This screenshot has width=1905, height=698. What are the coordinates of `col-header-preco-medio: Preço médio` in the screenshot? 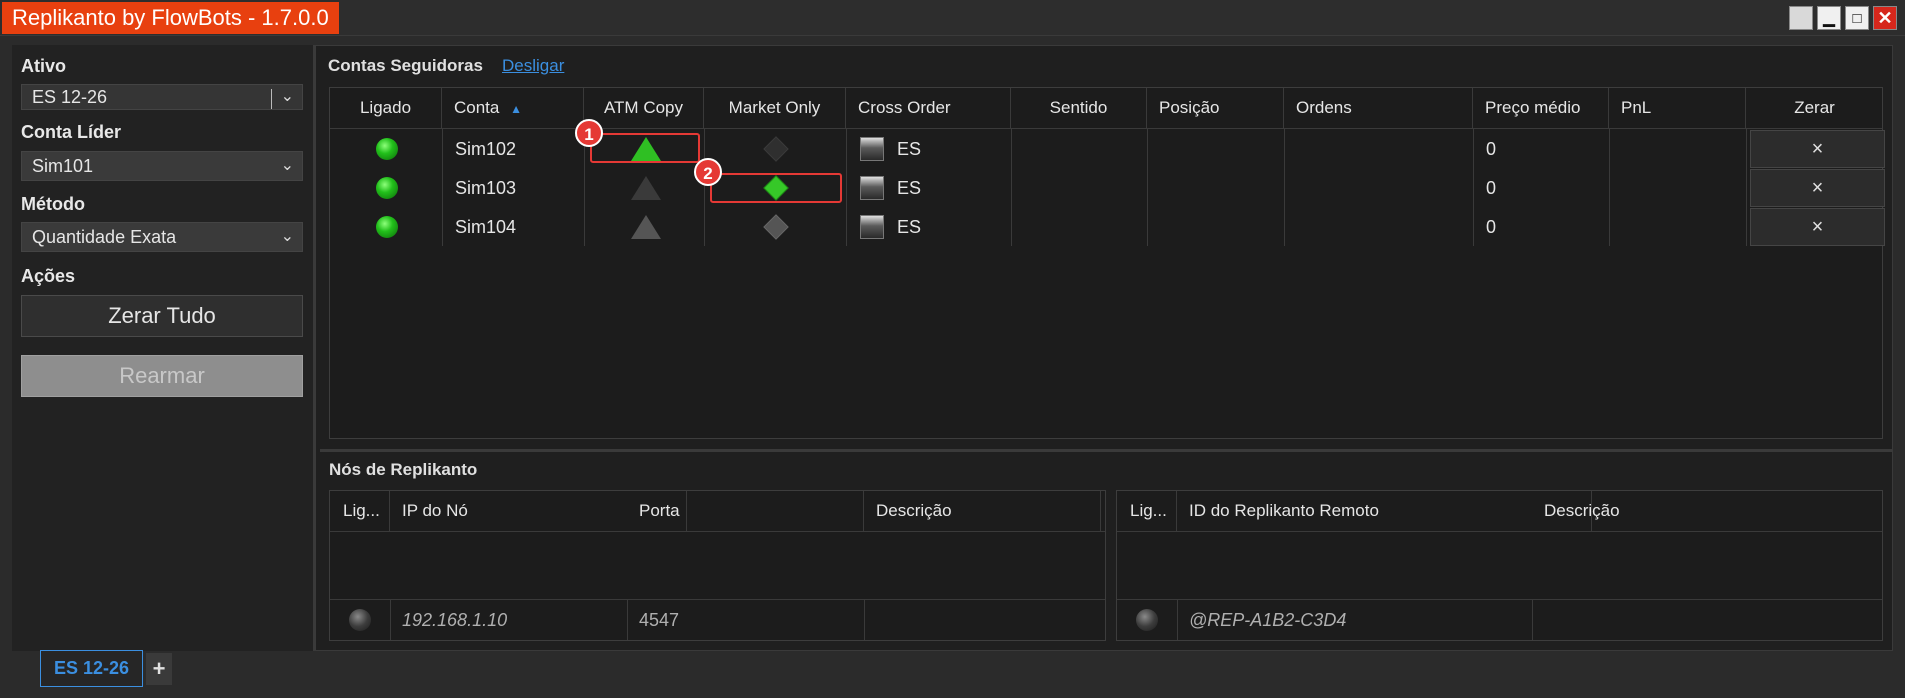 It's located at (1541, 108).